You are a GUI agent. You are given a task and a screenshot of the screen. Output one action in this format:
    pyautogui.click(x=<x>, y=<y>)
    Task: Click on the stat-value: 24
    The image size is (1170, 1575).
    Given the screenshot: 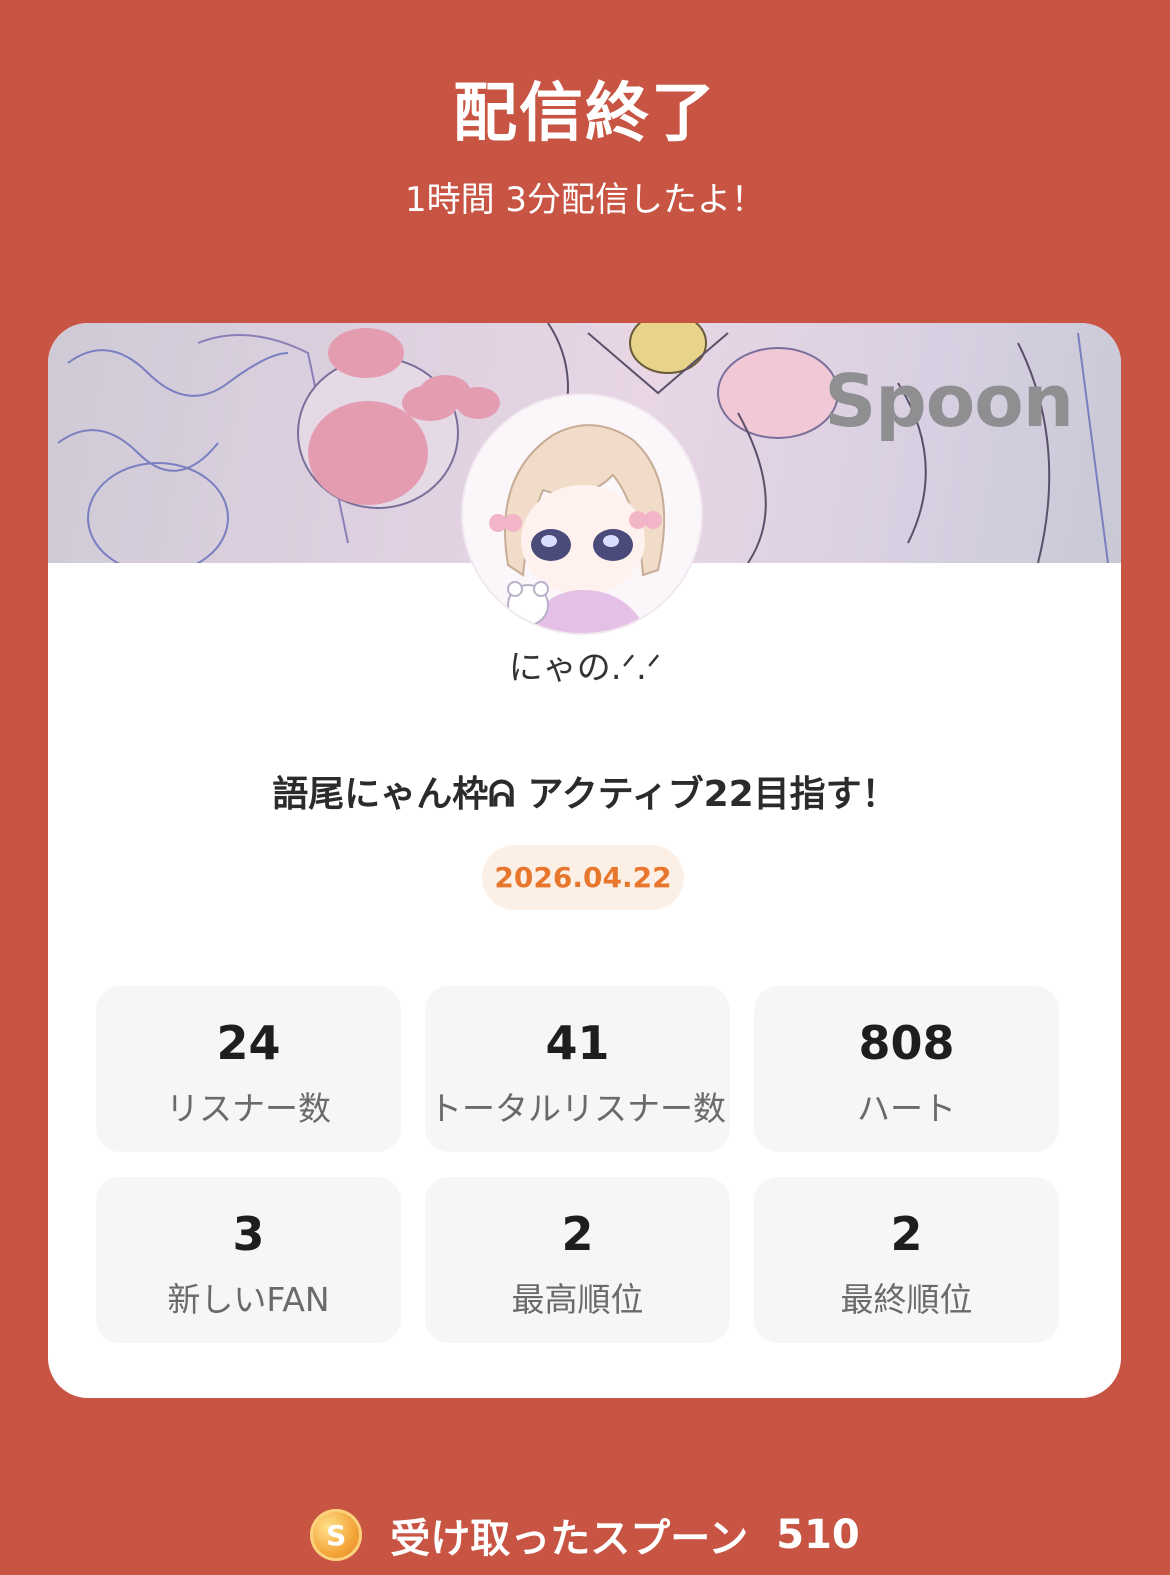 What is the action you would take?
    pyautogui.click(x=248, y=1043)
    